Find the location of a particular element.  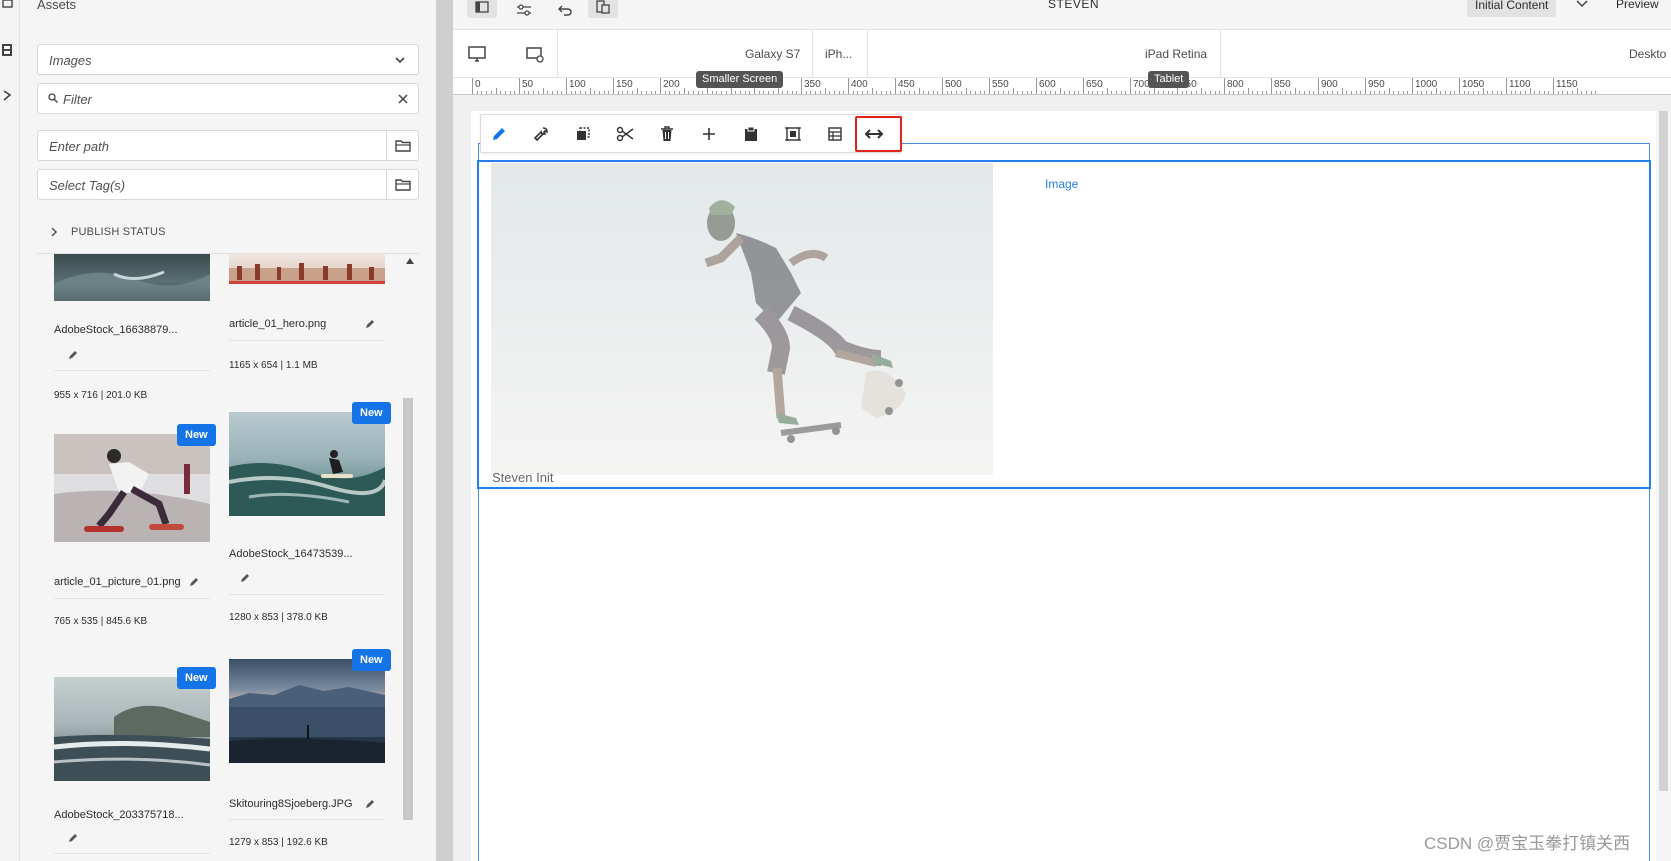

copy-button is located at coordinates (583, 134).